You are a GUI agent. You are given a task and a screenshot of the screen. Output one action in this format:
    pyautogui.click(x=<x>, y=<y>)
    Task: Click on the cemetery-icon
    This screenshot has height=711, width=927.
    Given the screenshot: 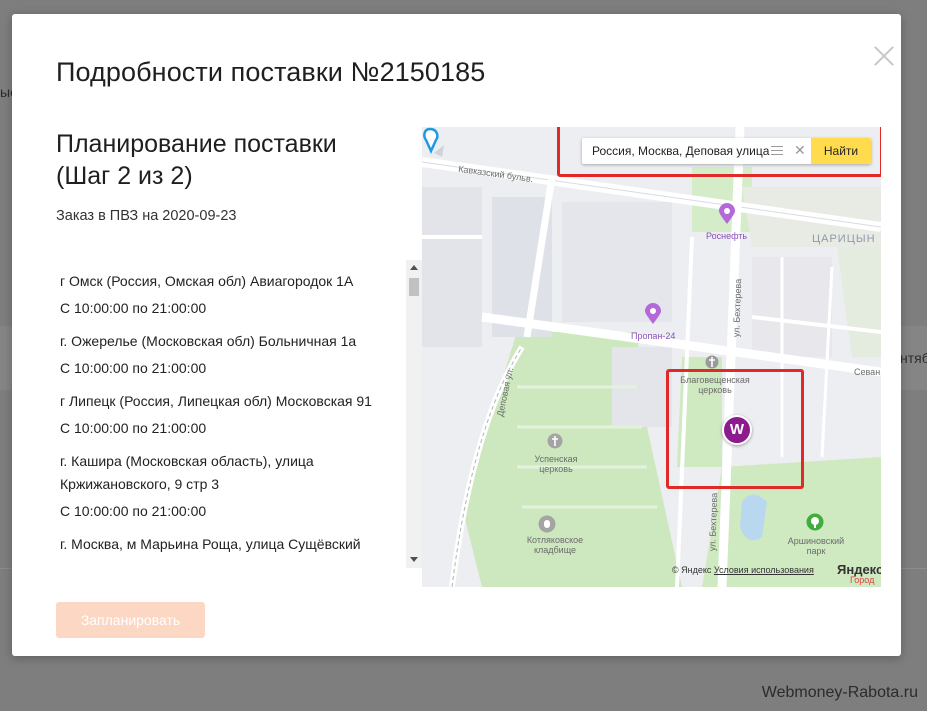 What is the action you would take?
    pyautogui.click(x=547, y=524)
    